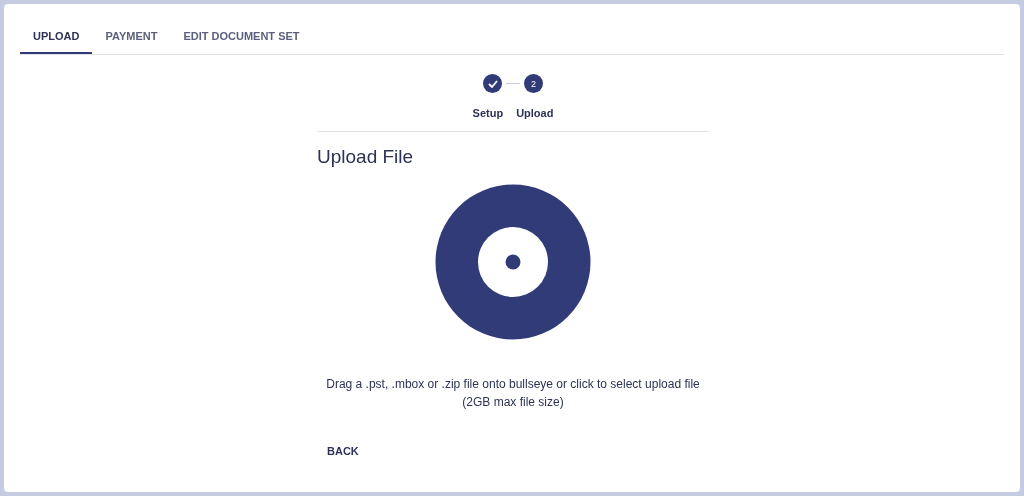 This screenshot has width=1024, height=496. I want to click on step-label: Upload, so click(535, 113).